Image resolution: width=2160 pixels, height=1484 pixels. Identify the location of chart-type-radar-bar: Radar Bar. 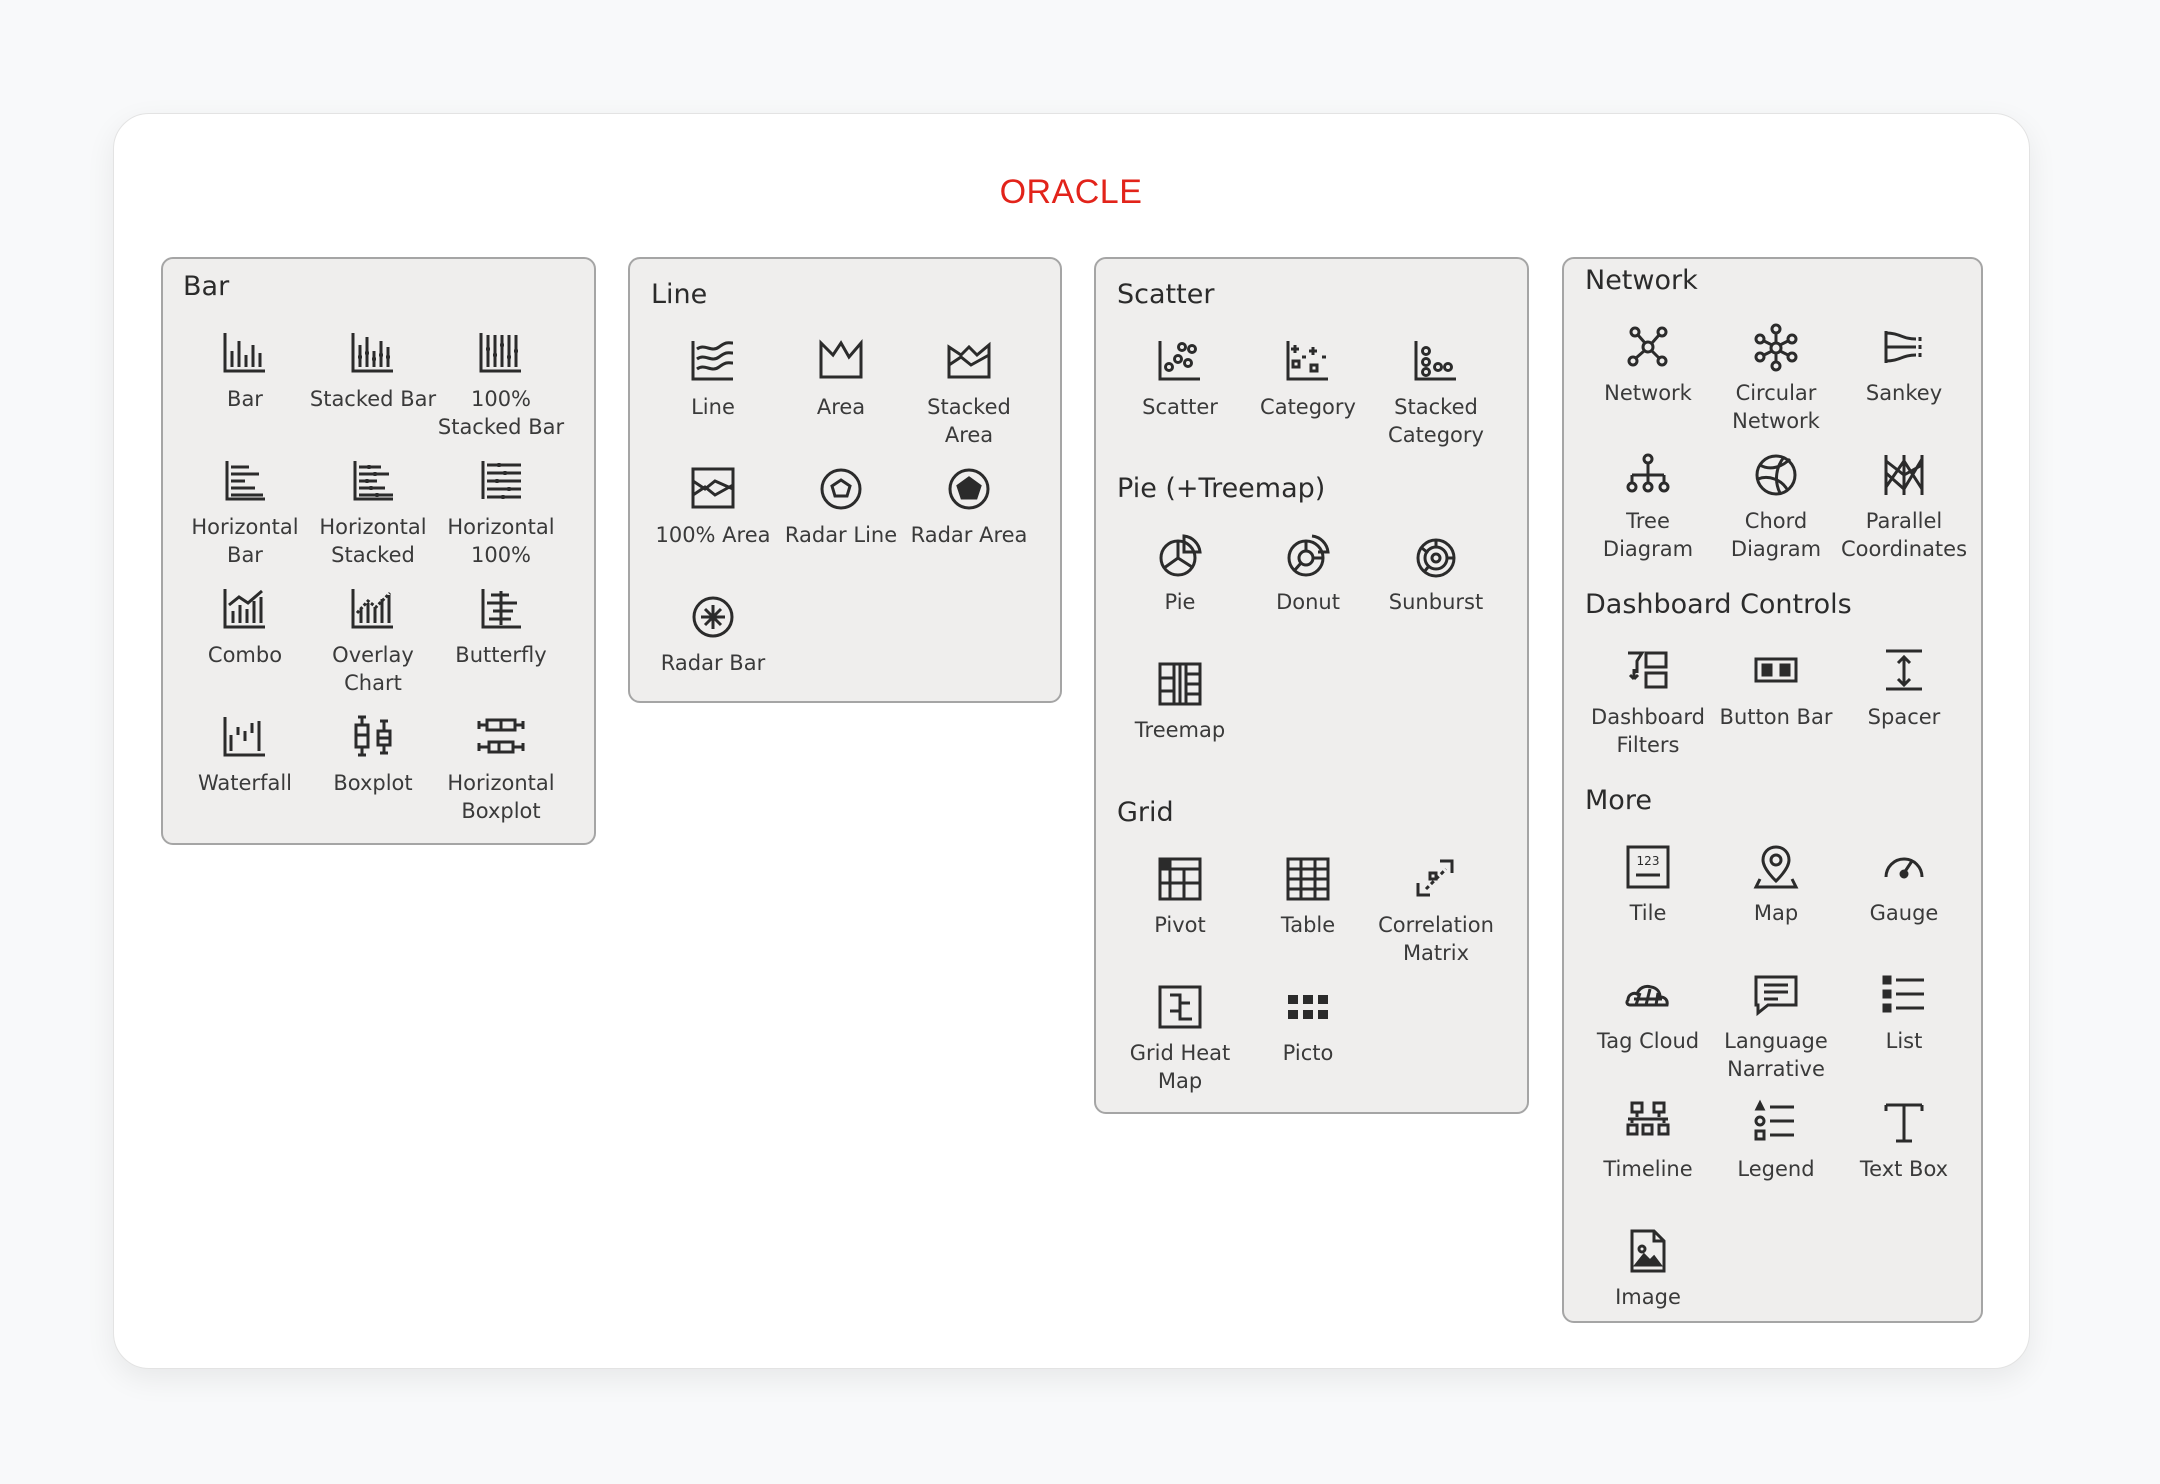
(713, 634).